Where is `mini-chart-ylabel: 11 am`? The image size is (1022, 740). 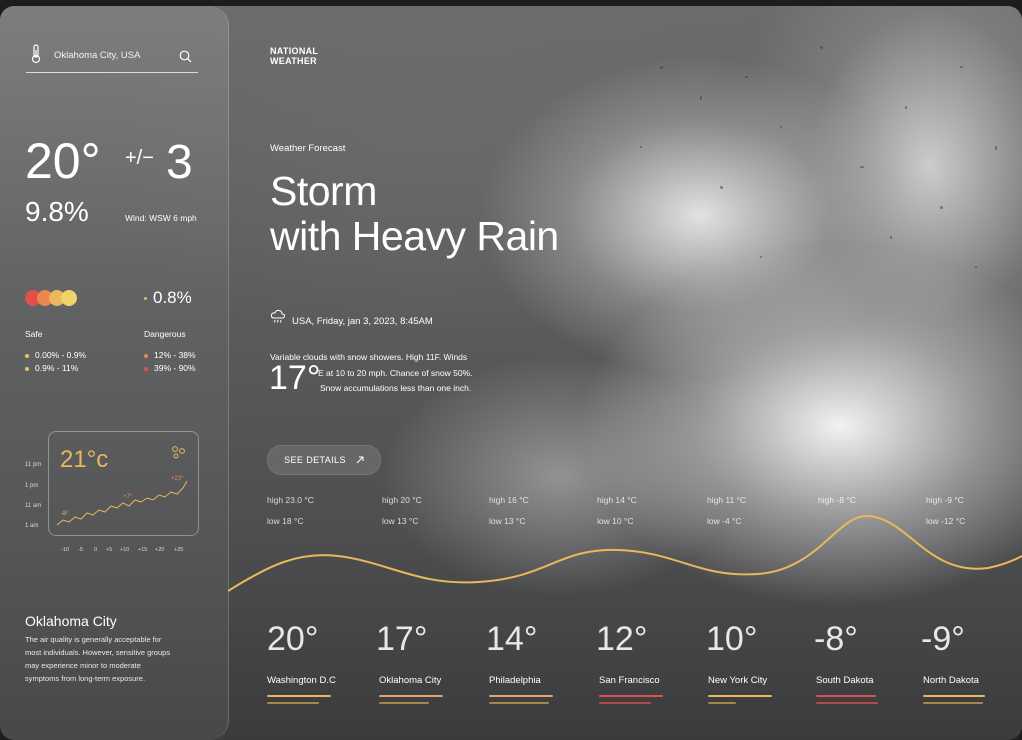 mini-chart-ylabel: 11 am is located at coordinates (33, 506).